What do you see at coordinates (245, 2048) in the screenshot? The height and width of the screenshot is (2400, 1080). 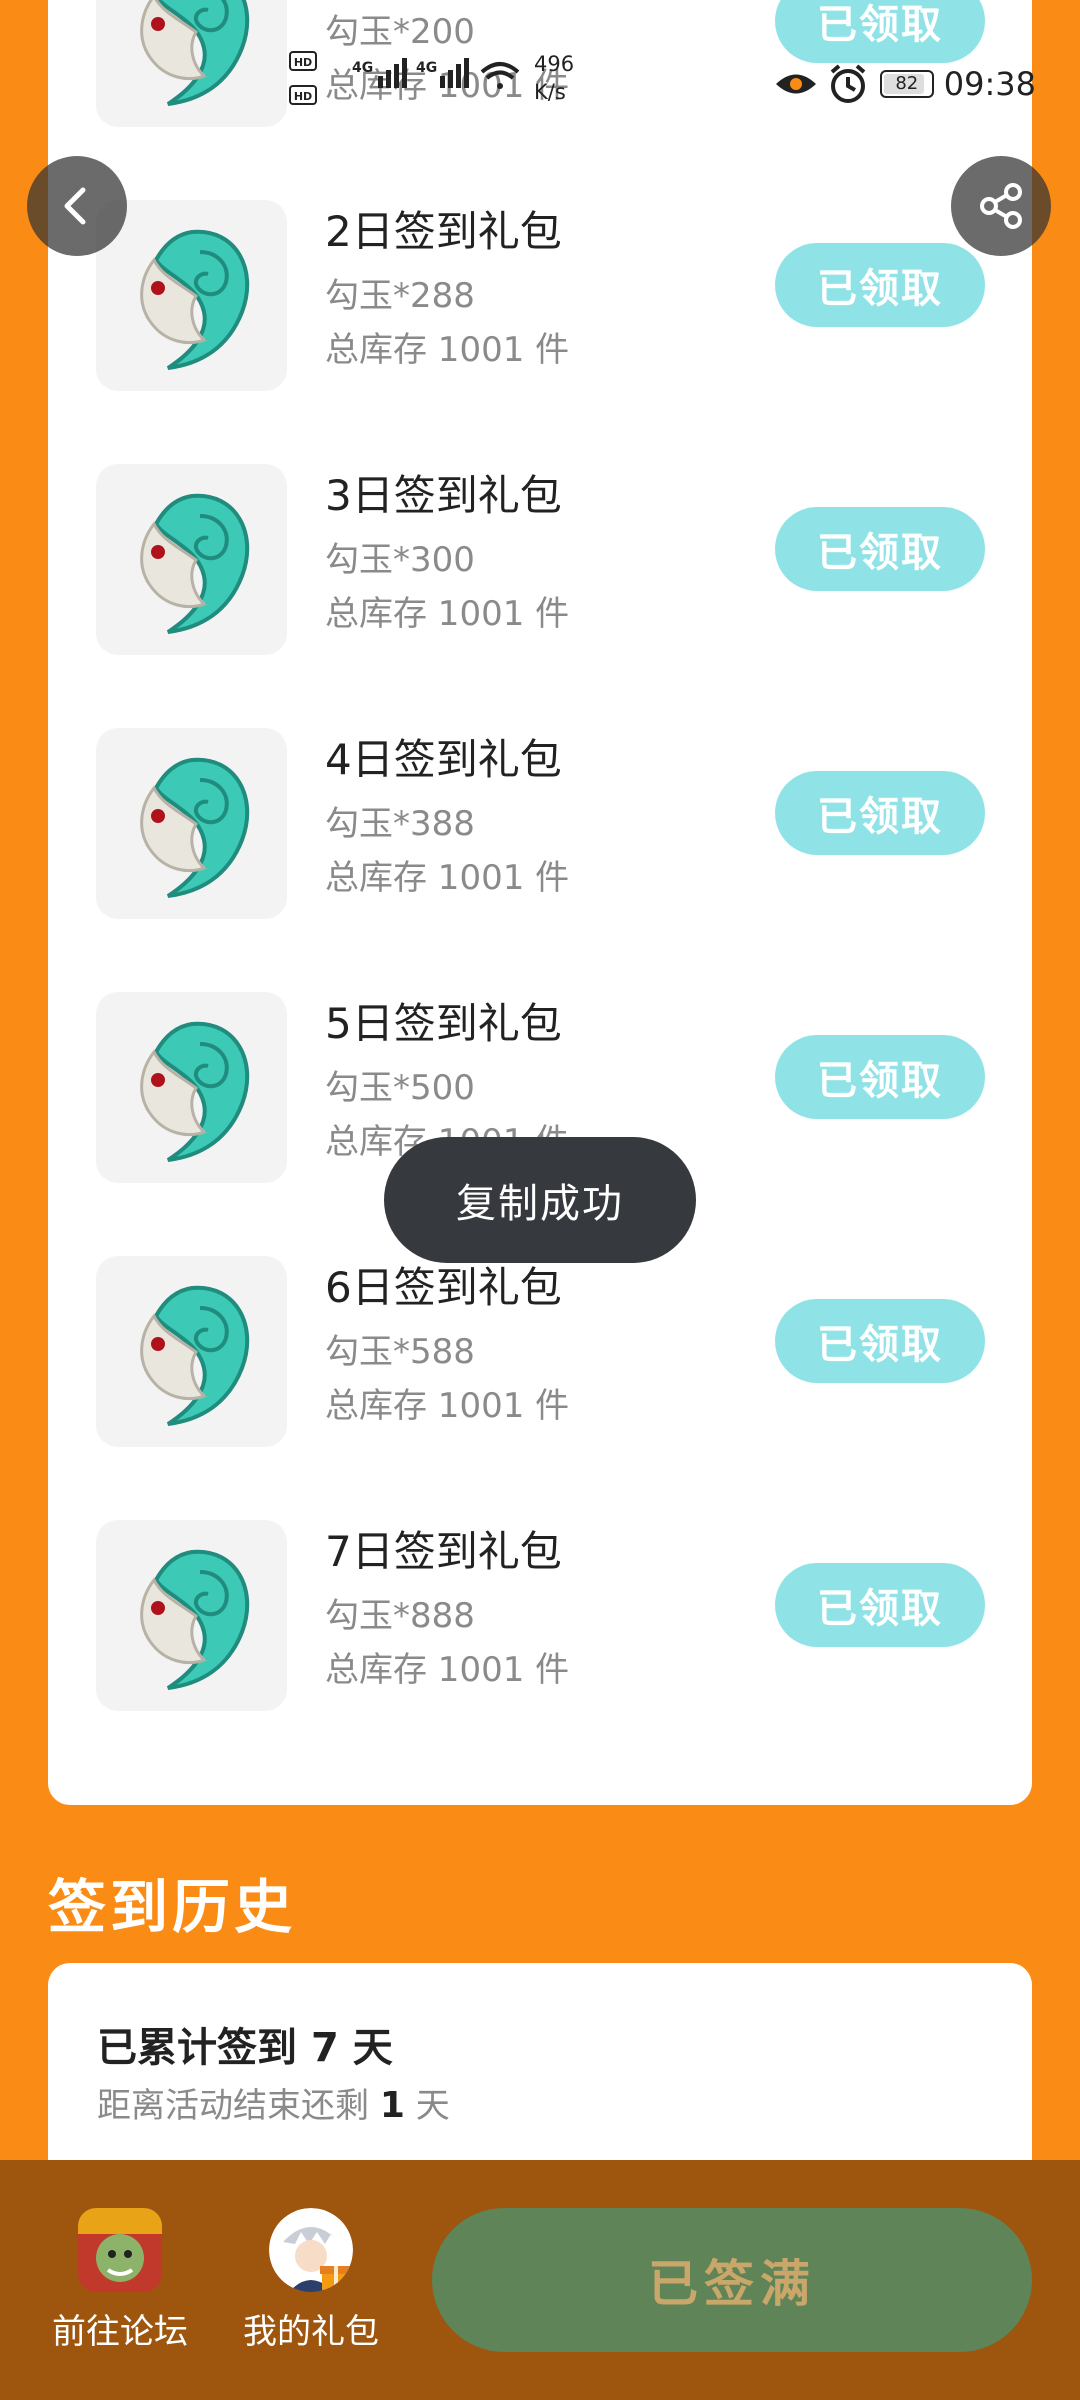 I see `total-signin-text: 已累计签到 7 天` at bounding box center [245, 2048].